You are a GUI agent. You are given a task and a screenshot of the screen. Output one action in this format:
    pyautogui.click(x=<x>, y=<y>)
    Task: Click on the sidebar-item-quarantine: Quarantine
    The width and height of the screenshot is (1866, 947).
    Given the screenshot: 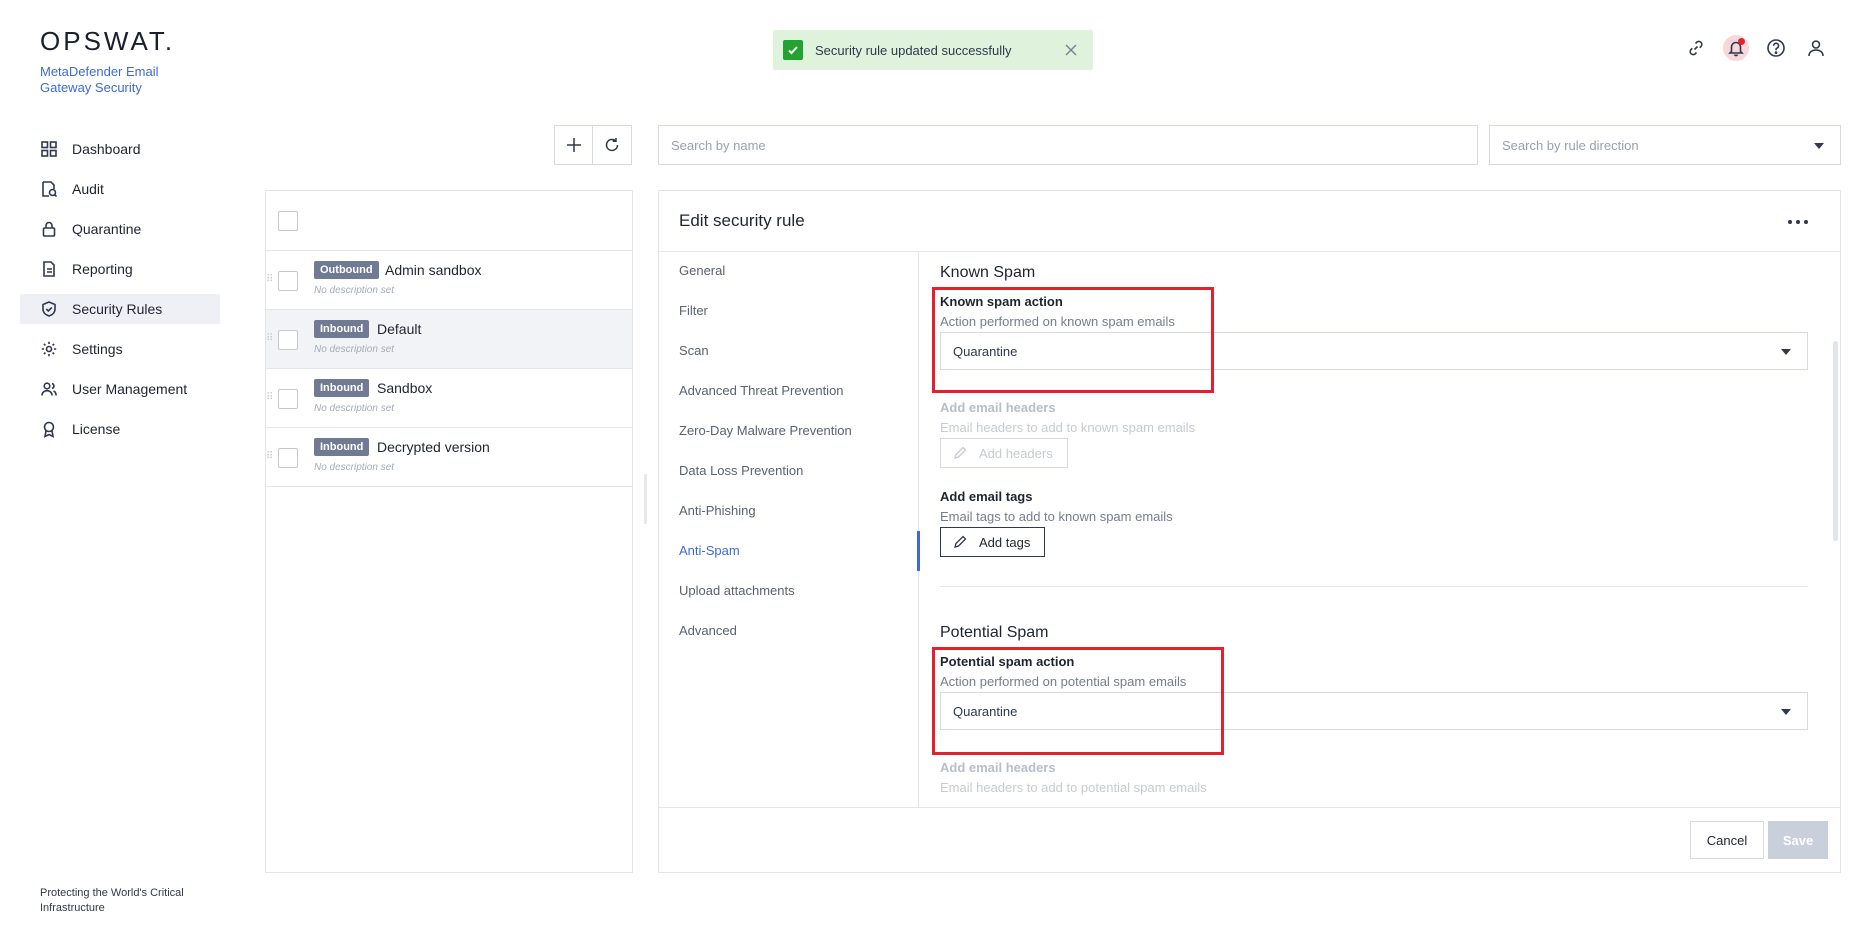 What is the action you would take?
    pyautogui.click(x=120, y=229)
    